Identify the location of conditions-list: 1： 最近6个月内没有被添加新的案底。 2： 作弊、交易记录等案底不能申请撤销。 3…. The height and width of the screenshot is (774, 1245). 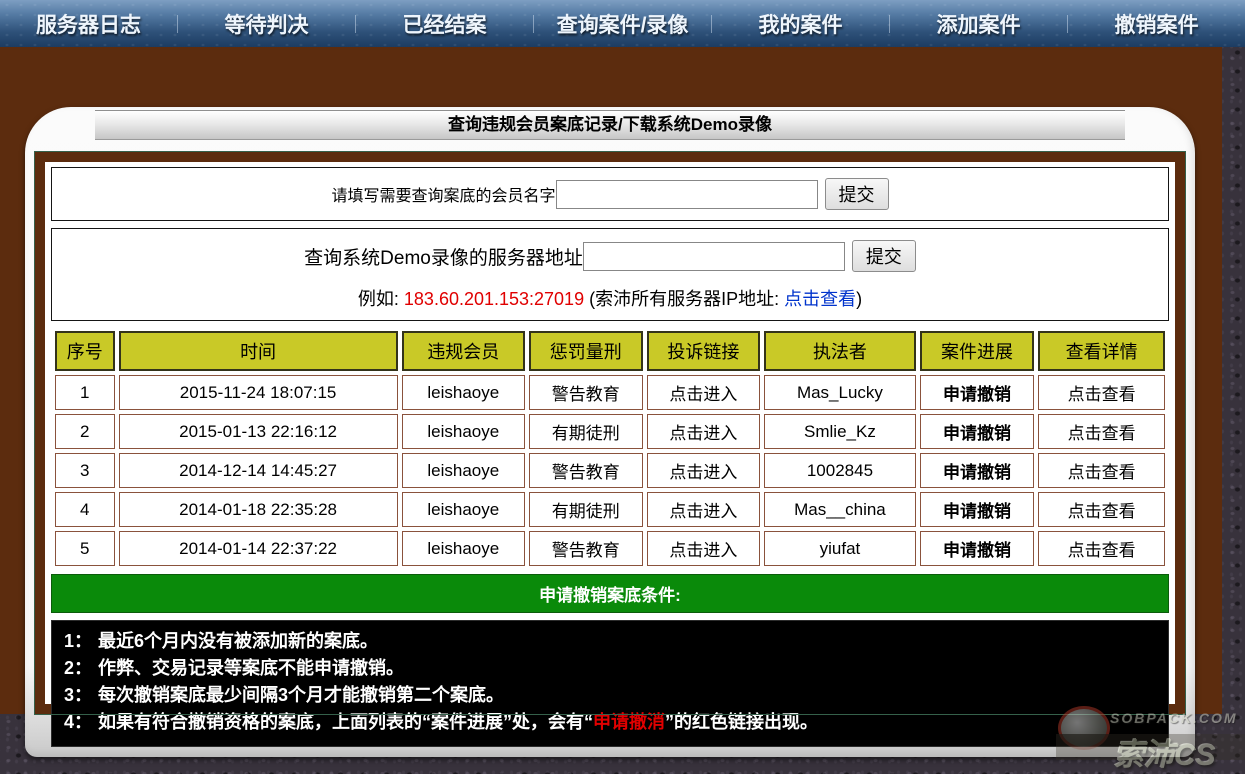
(610, 683).